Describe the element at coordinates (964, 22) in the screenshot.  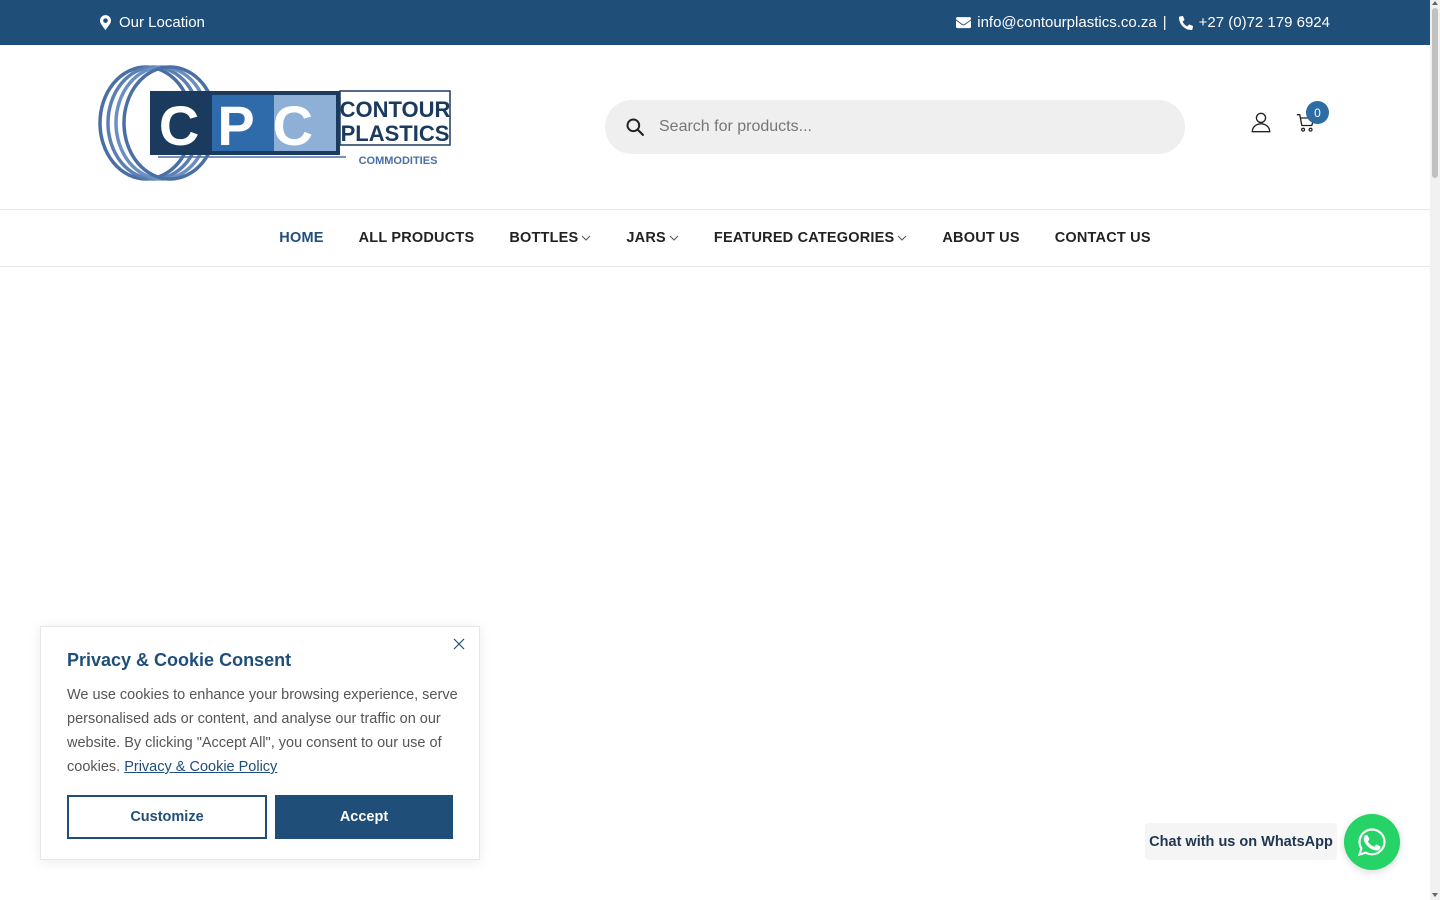
I see `envelope-icon` at that location.